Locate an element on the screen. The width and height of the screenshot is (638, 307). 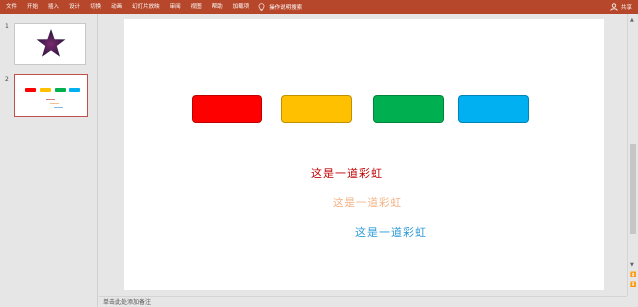
notes-placeholder: 单击此处添加备注 is located at coordinates (127, 302).